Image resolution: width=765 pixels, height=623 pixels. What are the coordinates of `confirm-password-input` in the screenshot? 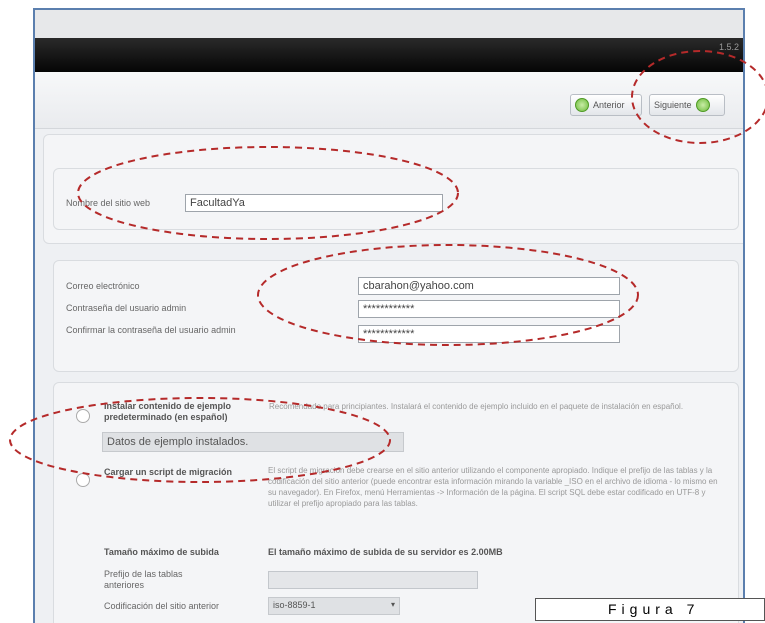 It's located at (489, 334).